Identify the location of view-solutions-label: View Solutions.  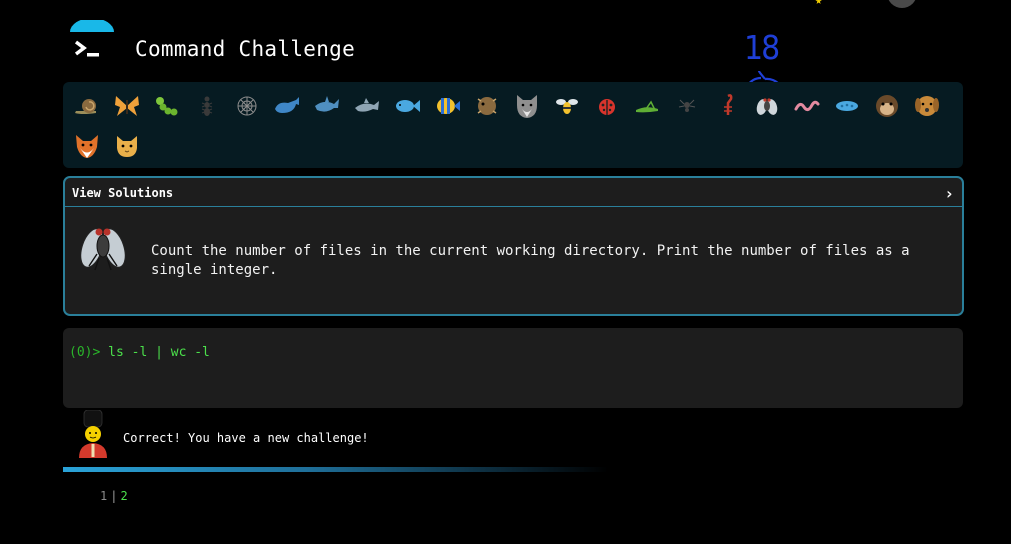
(123, 193).